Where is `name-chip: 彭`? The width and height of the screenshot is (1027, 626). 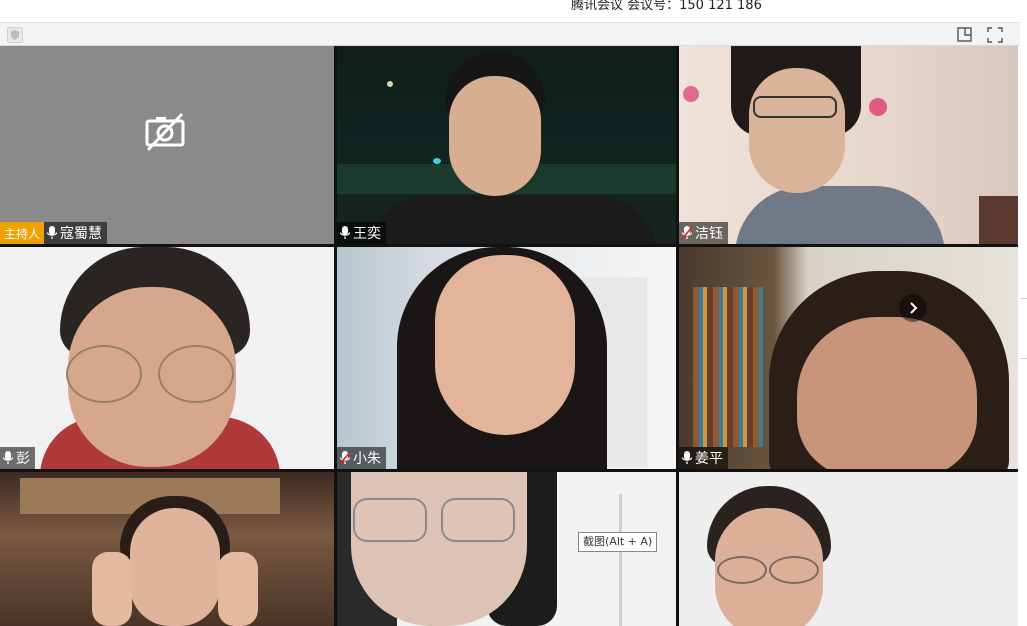 name-chip: 彭 is located at coordinates (17, 458).